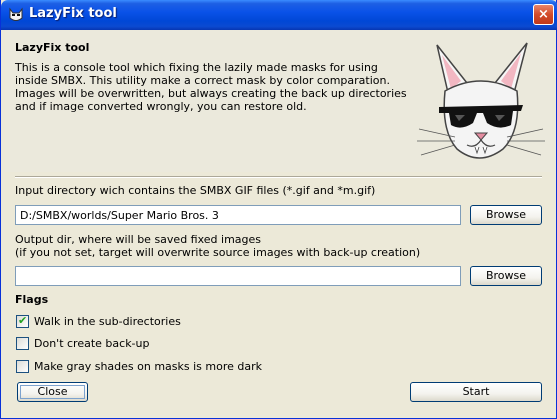 This screenshot has height=419, width=557. Describe the element at coordinates (506, 276) in the screenshot. I see `output-browse-button: Browse` at that location.